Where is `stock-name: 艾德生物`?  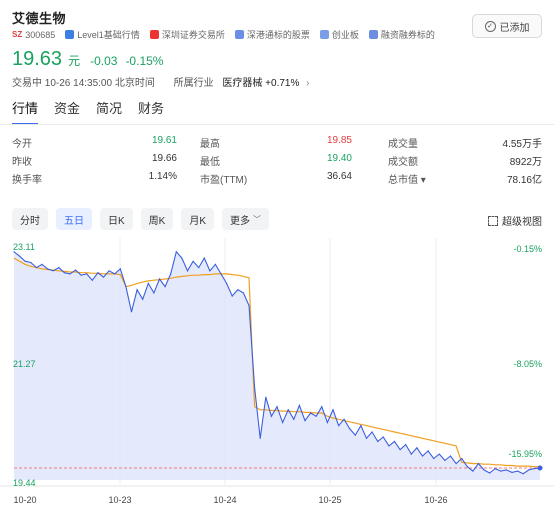
stock-name: 艾德生物 is located at coordinates (39, 18).